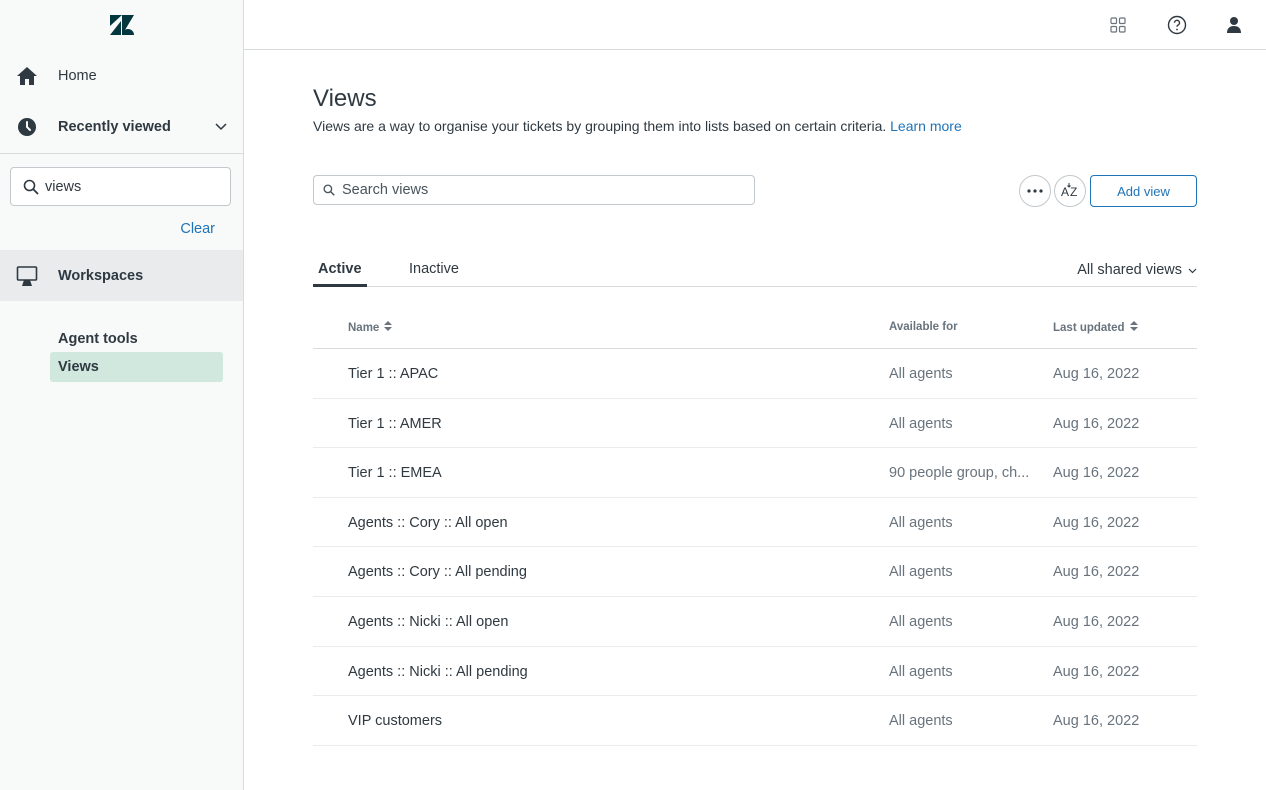 The image size is (1266, 790). What do you see at coordinates (130, 186) in the screenshot?
I see `sidebar-search-input` at bounding box center [130, 186].